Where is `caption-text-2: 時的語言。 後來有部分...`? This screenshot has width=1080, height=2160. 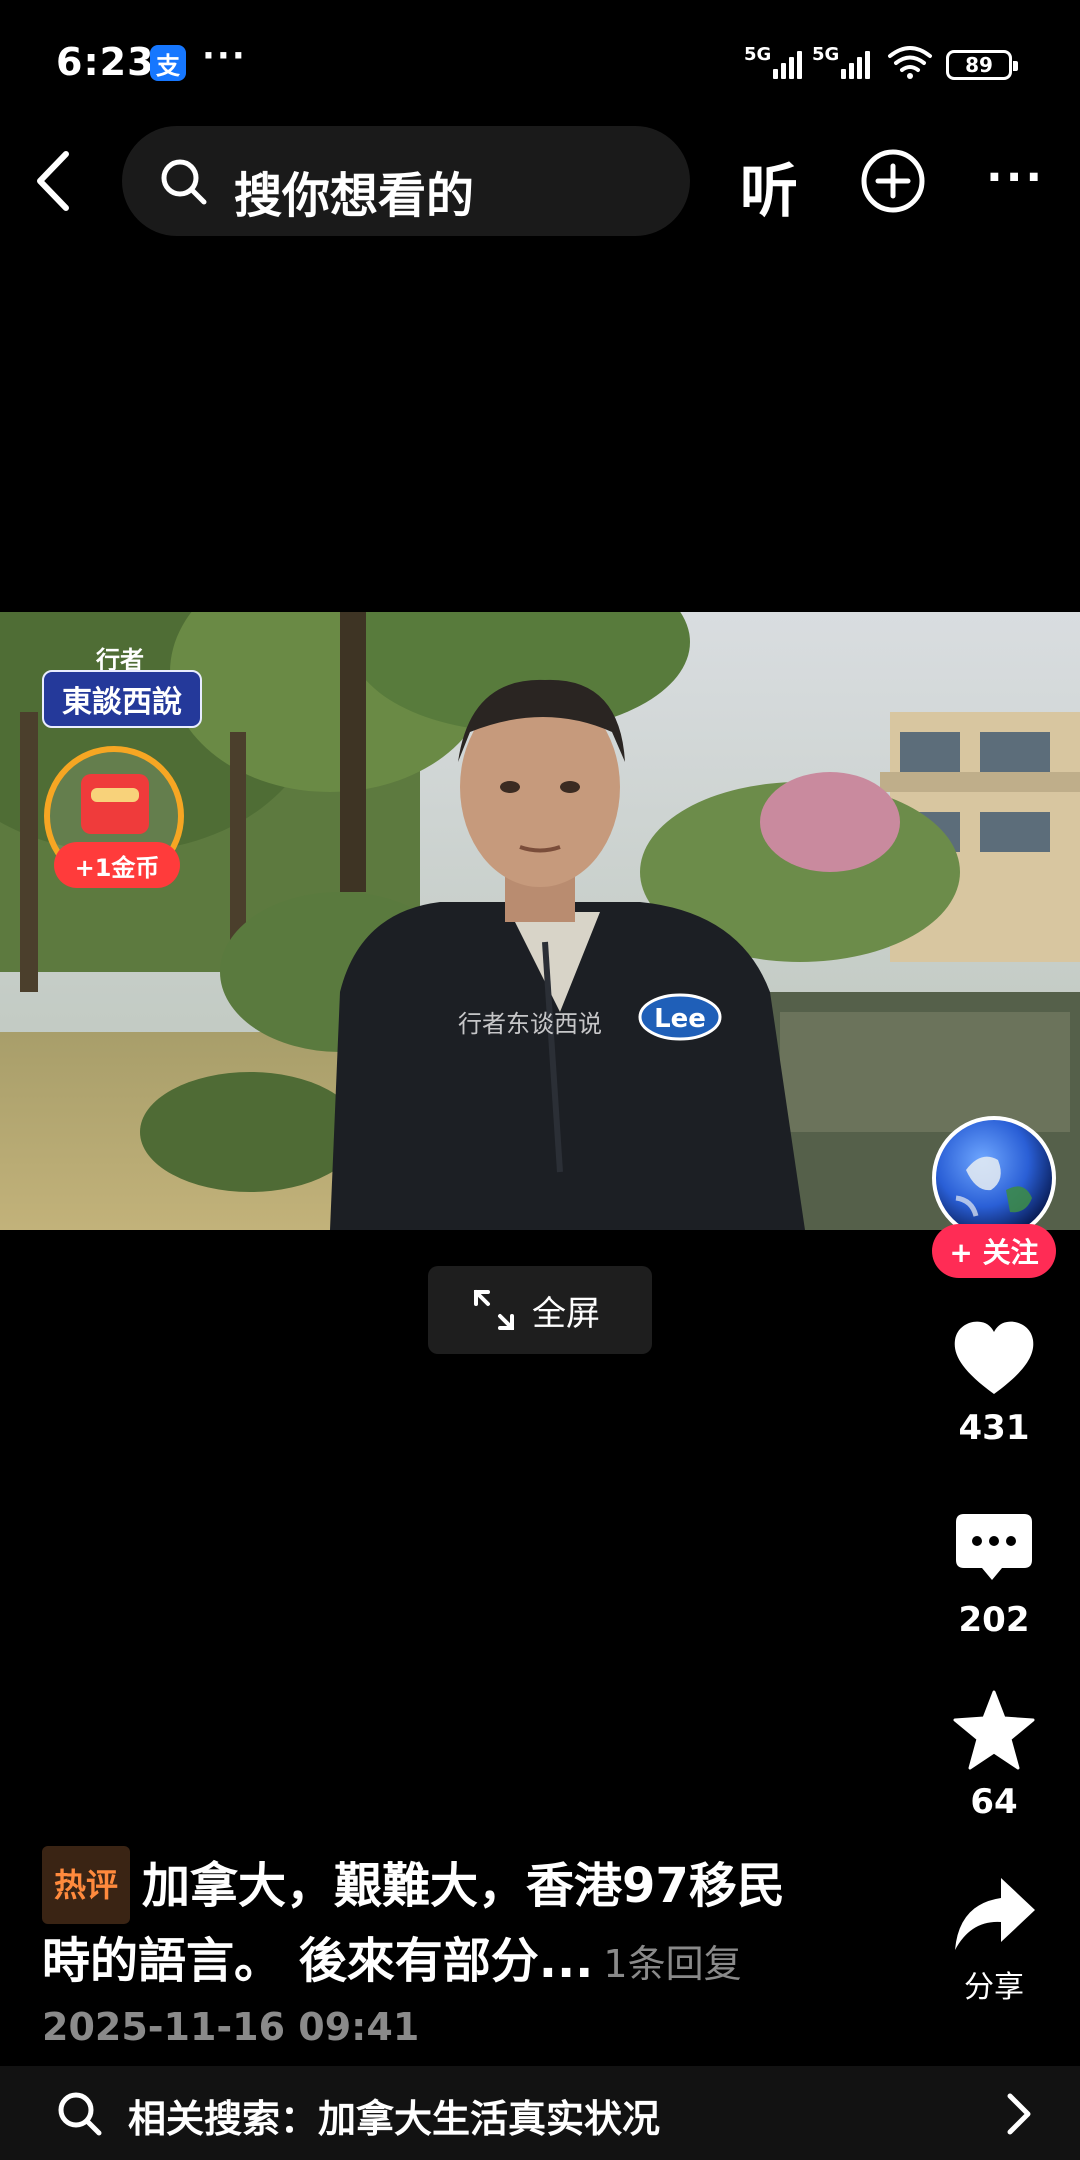 caption-text-2: 時的語言。 後來有部分... is located at coordinates (318, 1961).